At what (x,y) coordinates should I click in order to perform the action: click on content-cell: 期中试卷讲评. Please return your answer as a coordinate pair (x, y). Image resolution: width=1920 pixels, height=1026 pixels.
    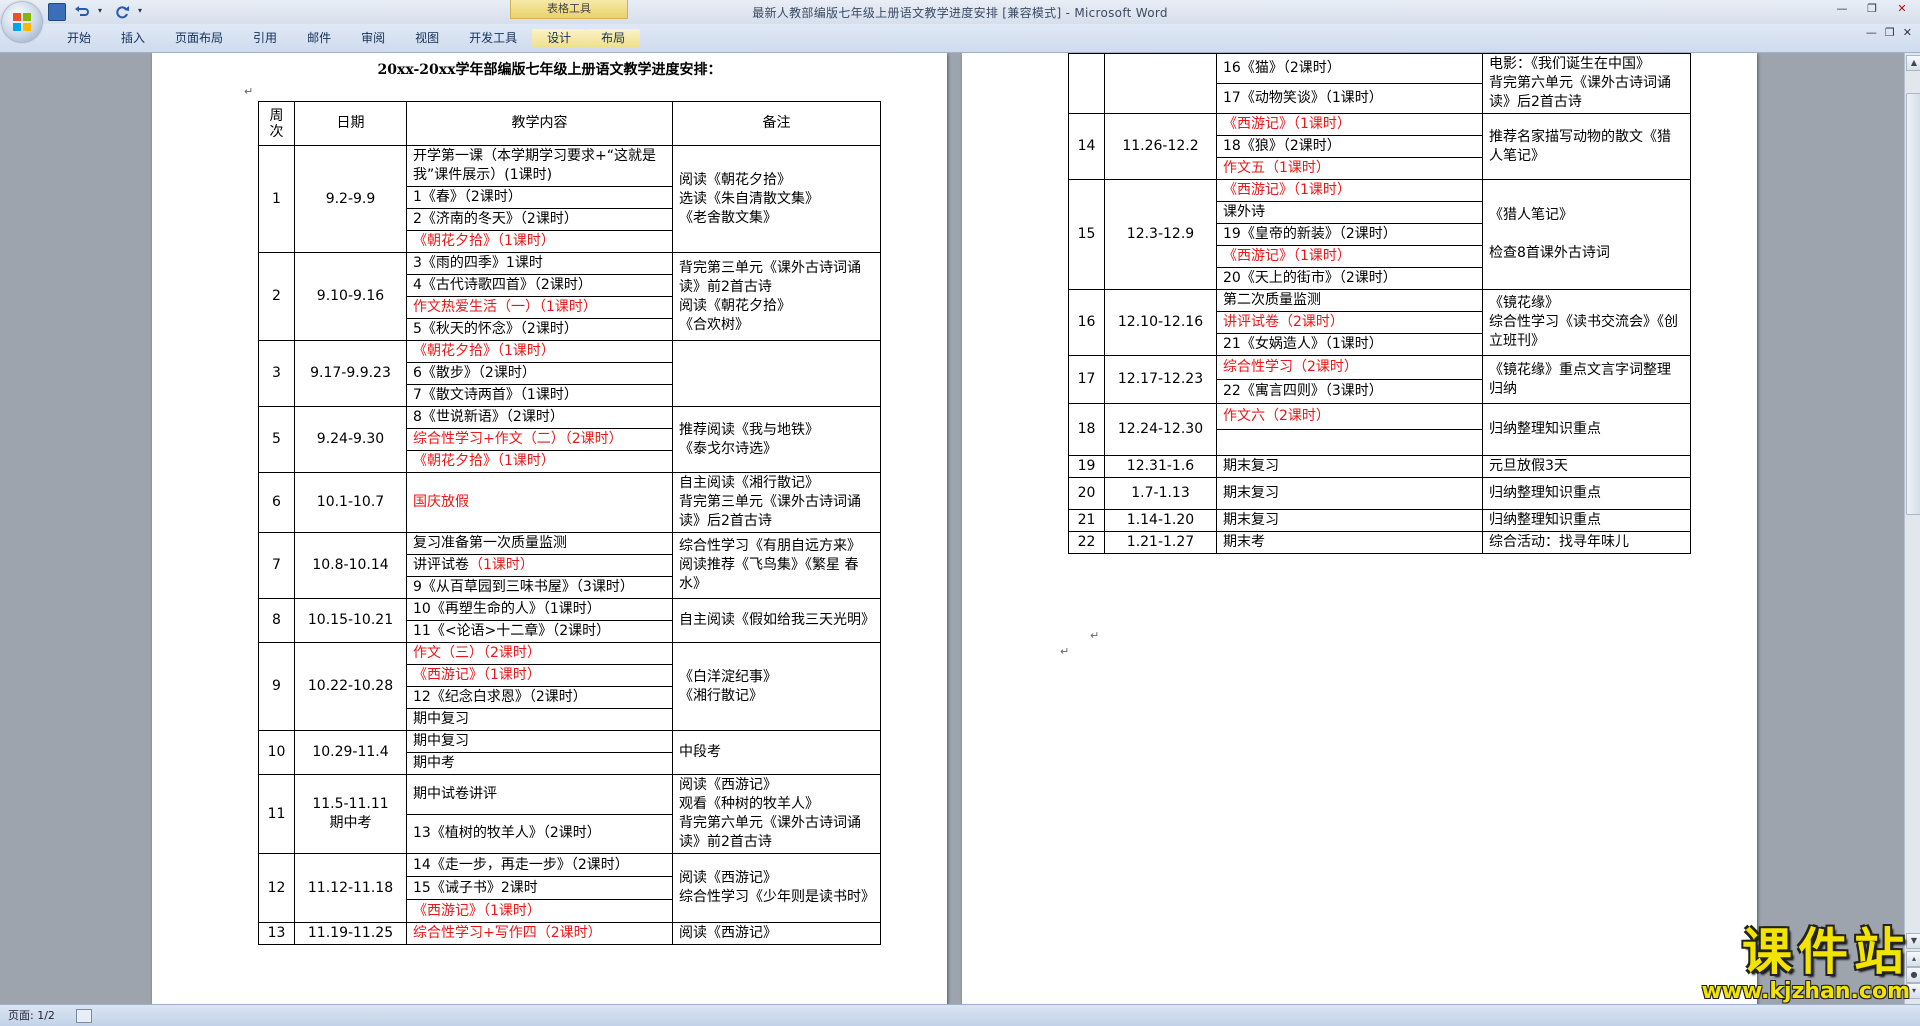
    Looking at the image, I should click on (539, 794).